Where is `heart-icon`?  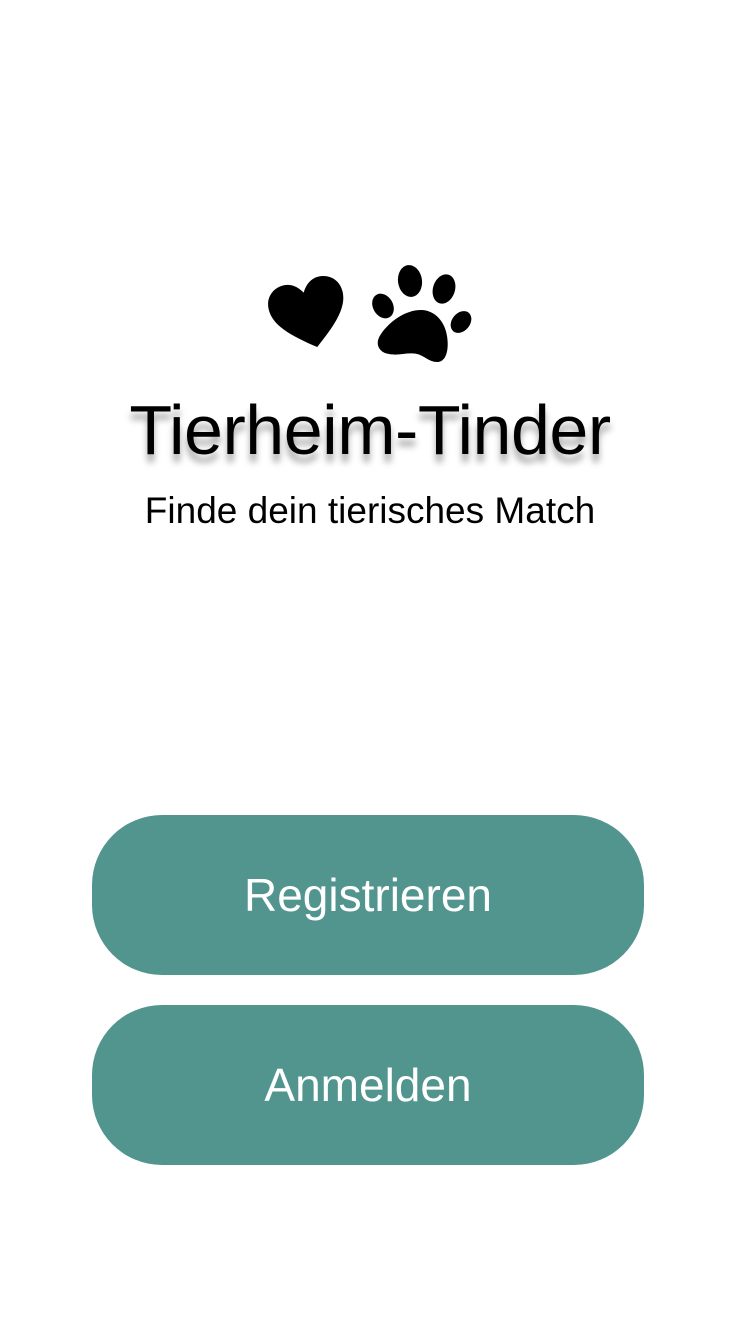
heart-icon is located at coordinates (306, 311).